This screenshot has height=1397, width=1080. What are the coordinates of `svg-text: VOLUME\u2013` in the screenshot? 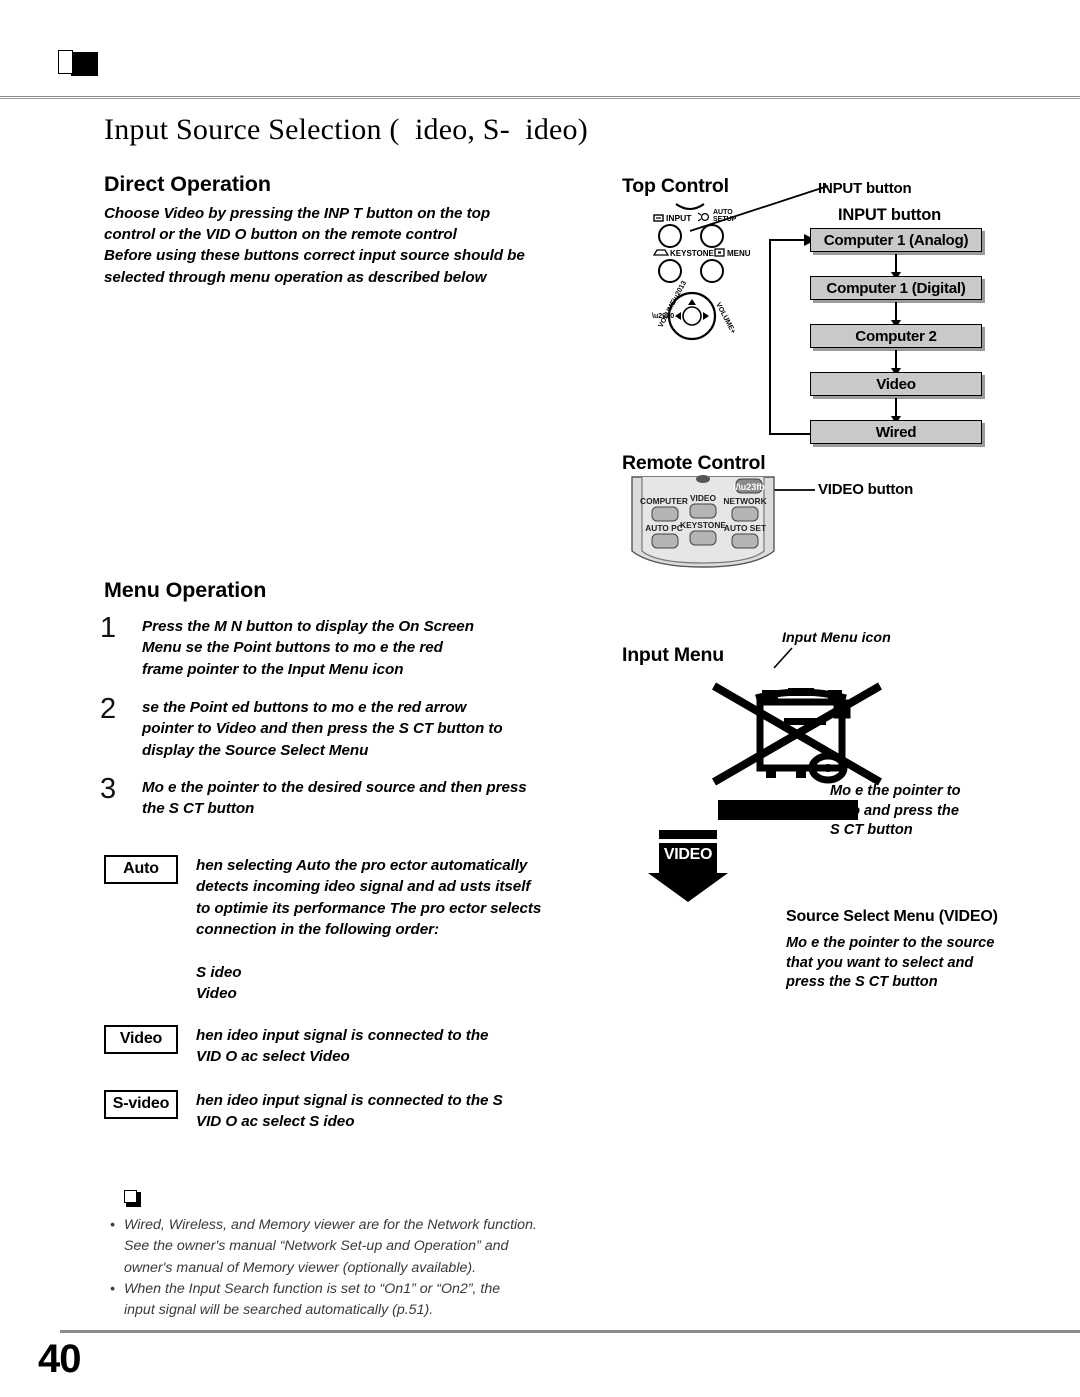 It's located at (673, 304).